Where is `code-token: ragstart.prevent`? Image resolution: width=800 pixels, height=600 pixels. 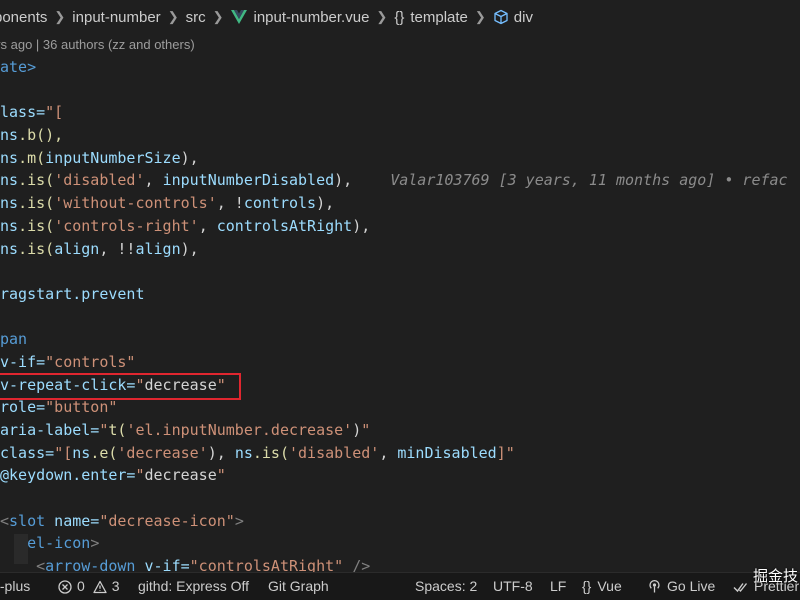
code-token: ragstart.prevent is located at coordinates (72, 293).